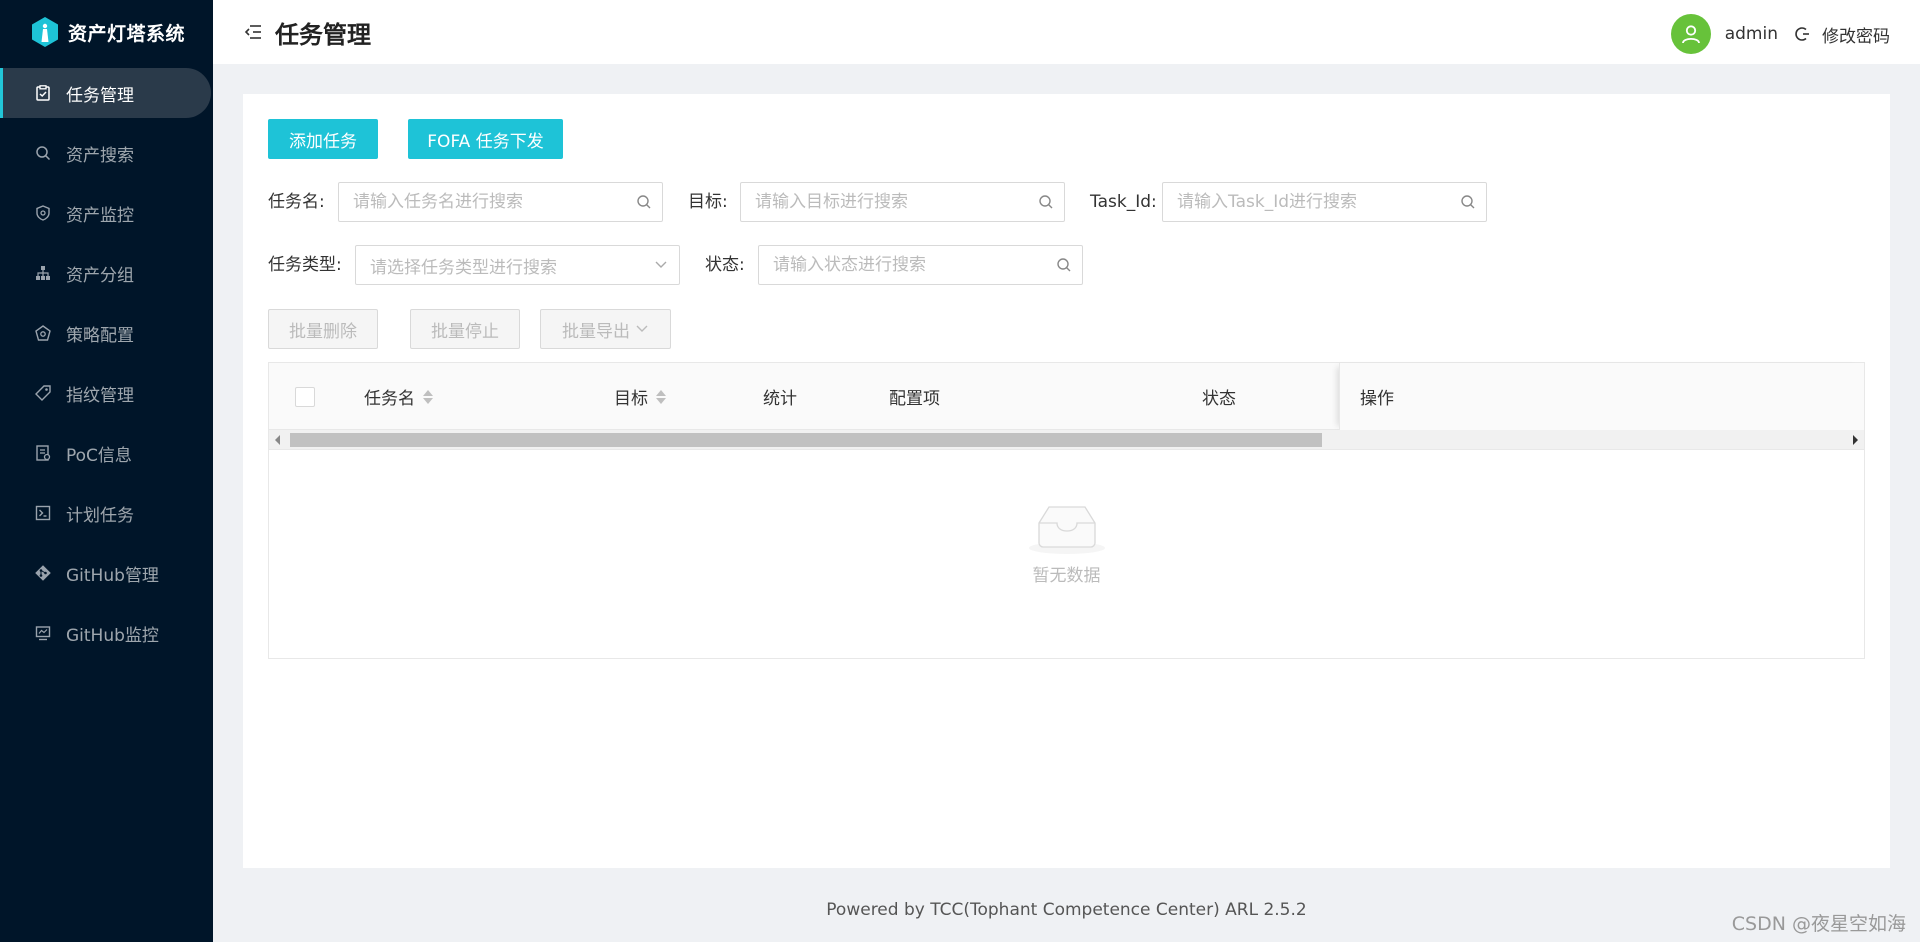 This screenshot has height=942, width=1920. Describe the element at coordinates (902, 265) in the screenshot. I see `status-input` at that location.